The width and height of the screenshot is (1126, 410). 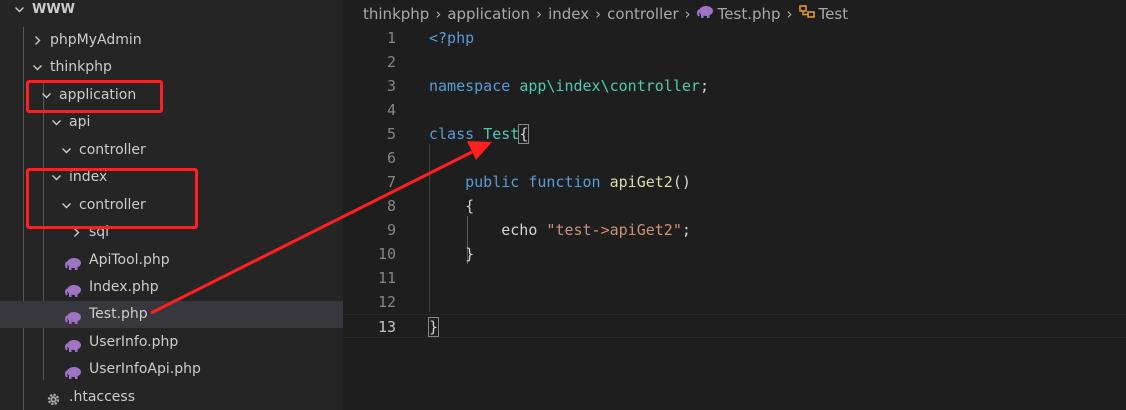 I want to click on code-line: 3 namespace app\index\controller;, so click(x=734, y=86).